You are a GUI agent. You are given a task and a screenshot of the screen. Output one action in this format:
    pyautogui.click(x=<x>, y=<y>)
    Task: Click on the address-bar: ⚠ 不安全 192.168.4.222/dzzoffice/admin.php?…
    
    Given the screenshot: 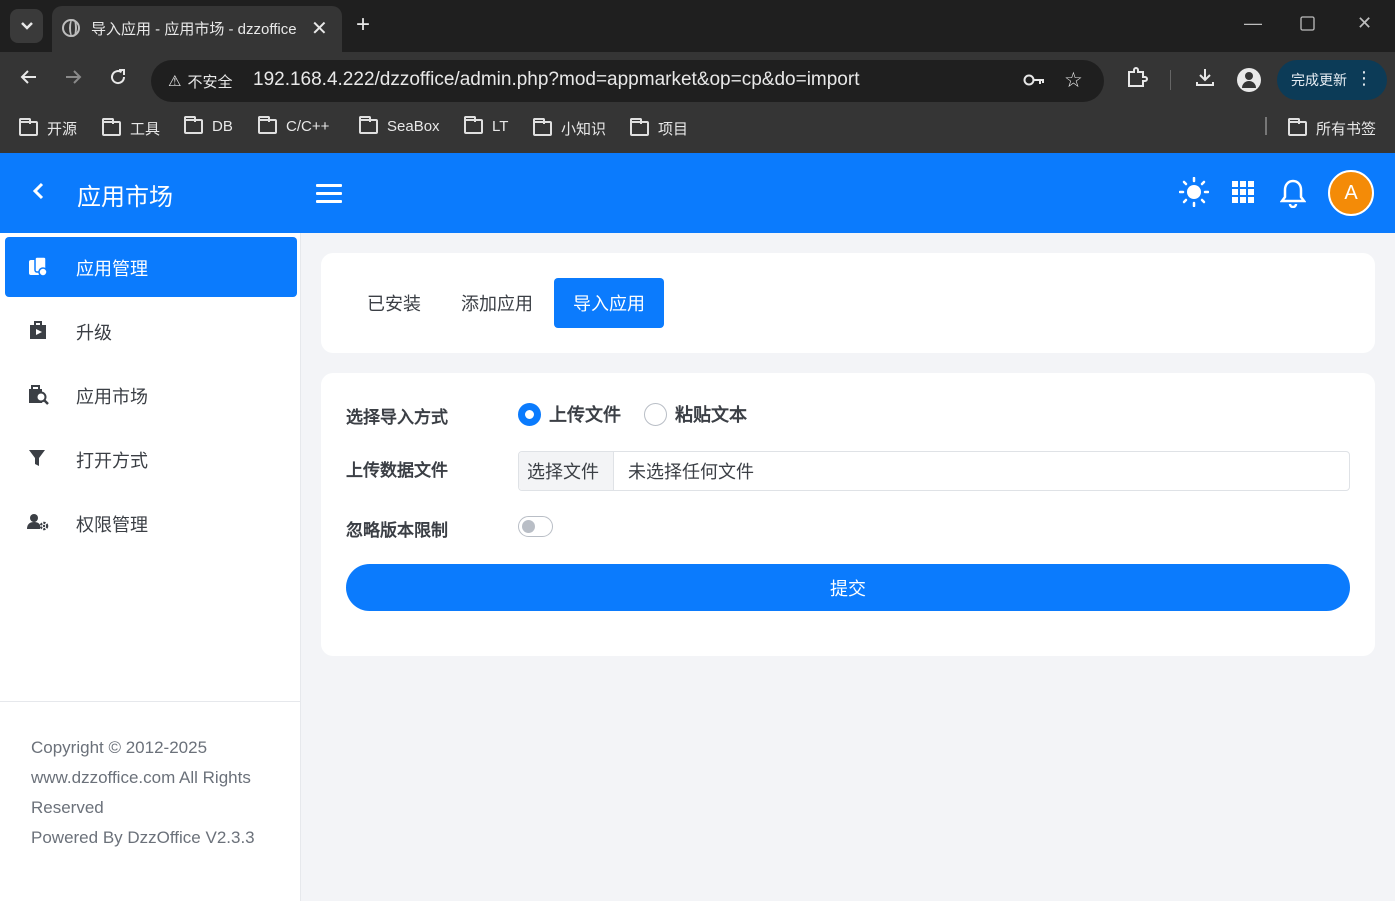 What is the action you would take?
    pyautogui.click(x=627, y=81)
    